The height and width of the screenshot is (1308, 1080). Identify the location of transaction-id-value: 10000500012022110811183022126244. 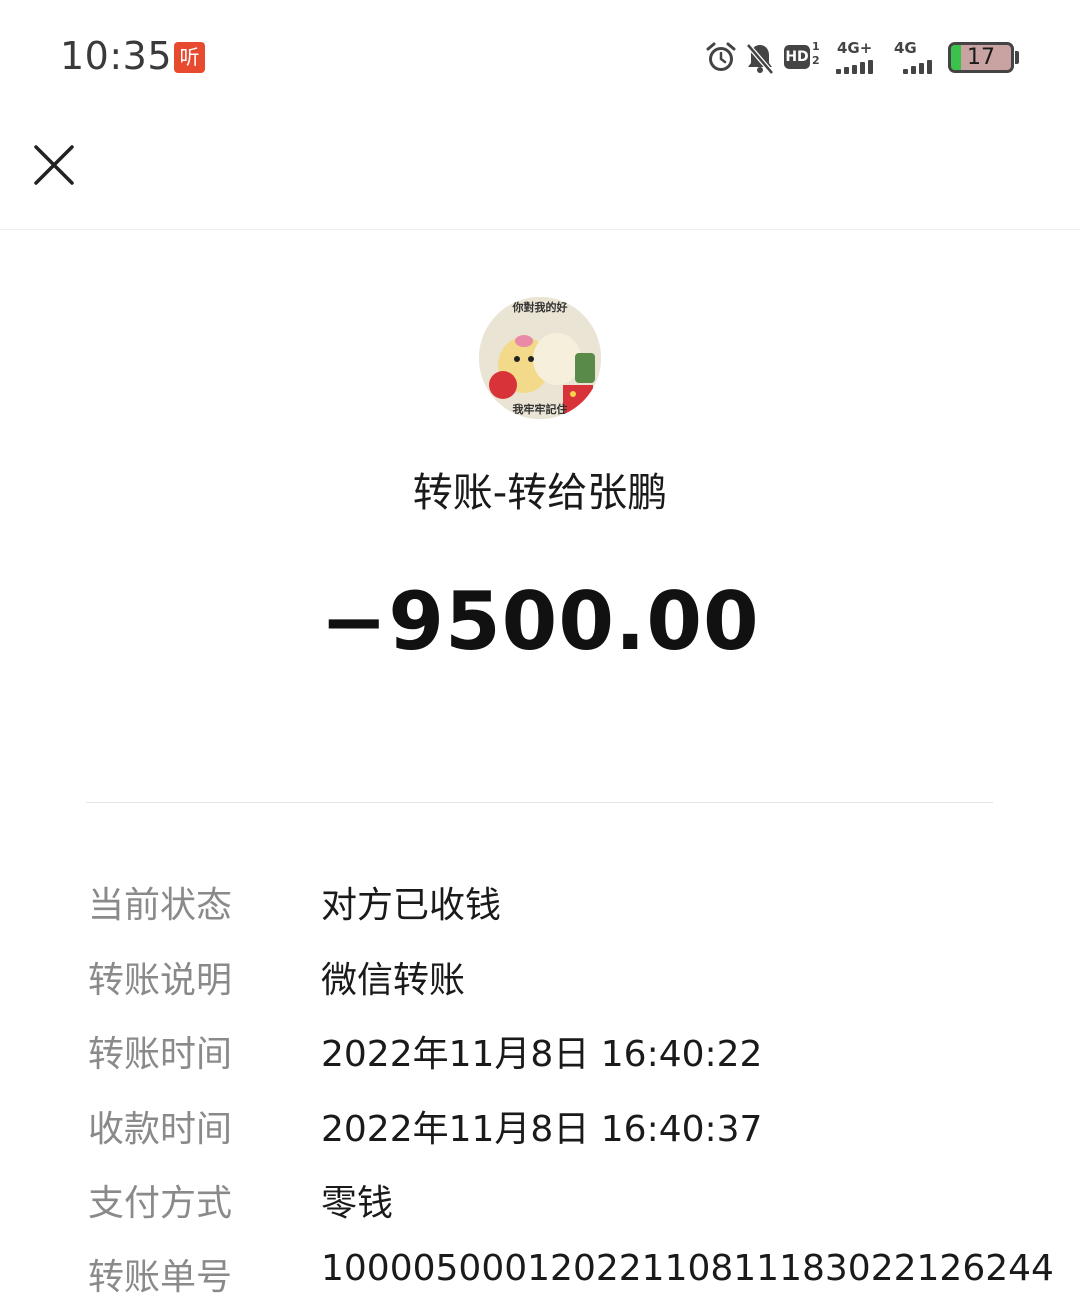
(687, 1268).